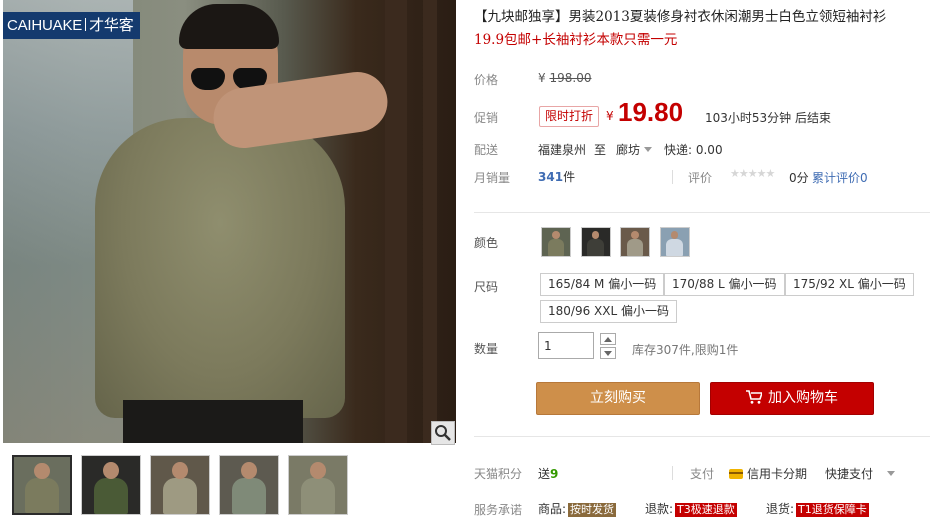 Image resolution: width=930 pixels, height=525 pixels. What do you see at coordinates (702, 474) in the screenshot?
I see `payment-label: 支付` at bounding box center [702, 474].